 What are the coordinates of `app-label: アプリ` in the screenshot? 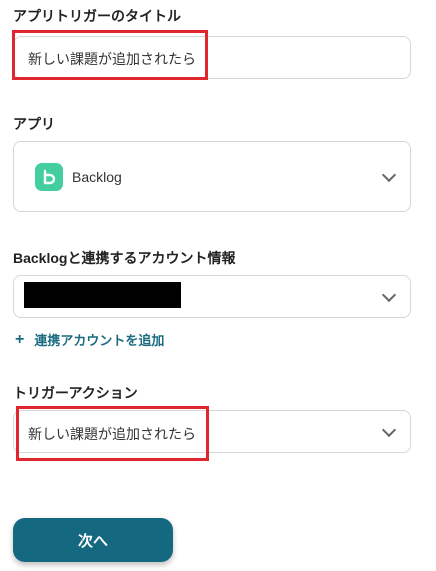 It's located at (34, 124).